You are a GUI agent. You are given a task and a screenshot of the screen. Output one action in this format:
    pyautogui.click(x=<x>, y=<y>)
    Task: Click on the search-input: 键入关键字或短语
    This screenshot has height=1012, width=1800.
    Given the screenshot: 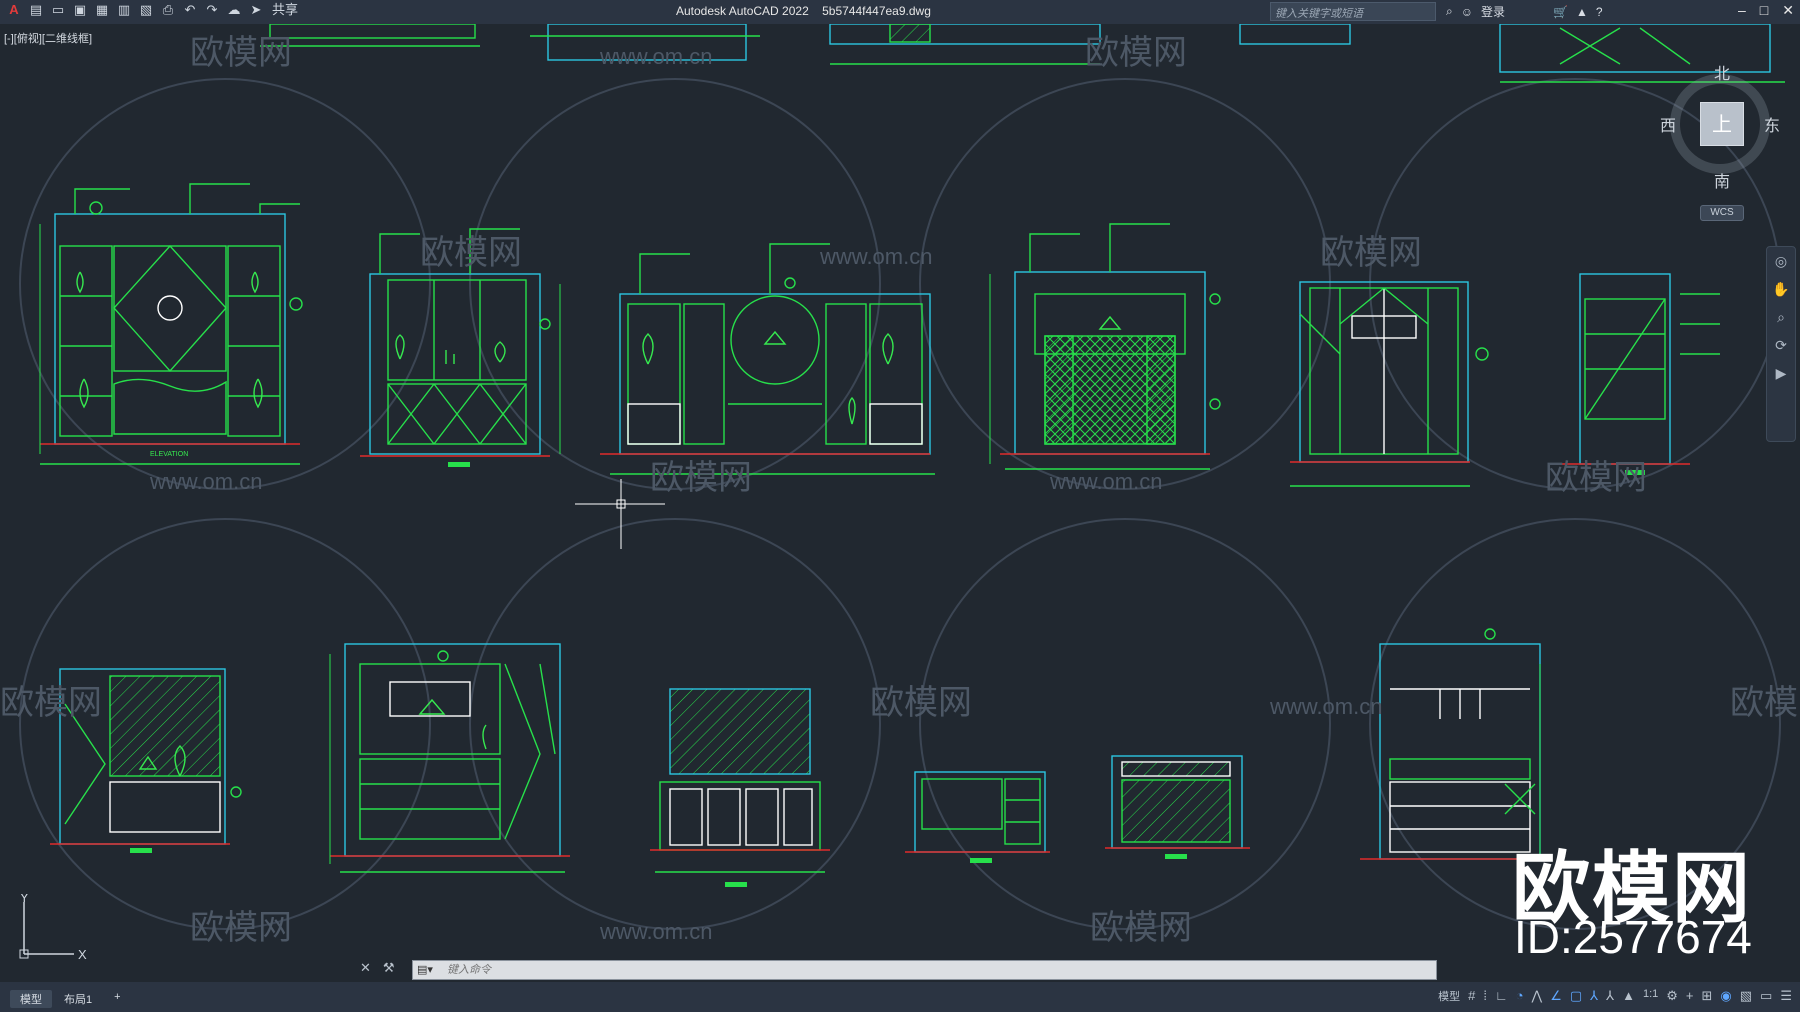 What is the action you would take?
    pyautogui.click(x=1353, y=11)
    